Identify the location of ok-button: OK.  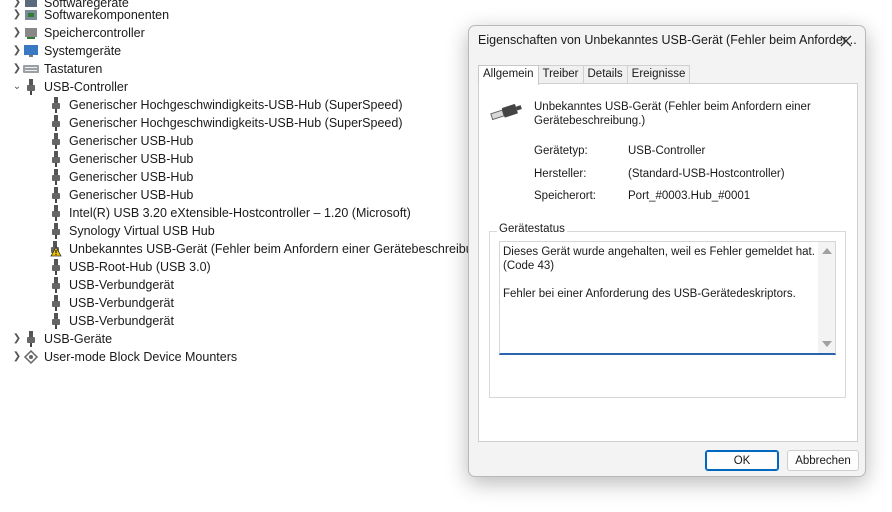
(742, 460).